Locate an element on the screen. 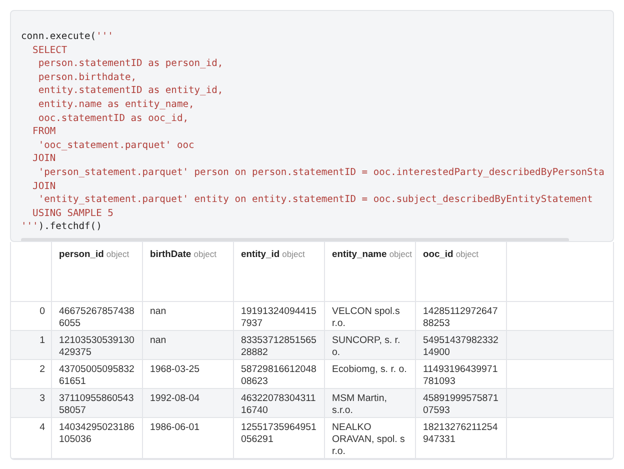  column-header: entity_name is located at coordinates (359, 253).